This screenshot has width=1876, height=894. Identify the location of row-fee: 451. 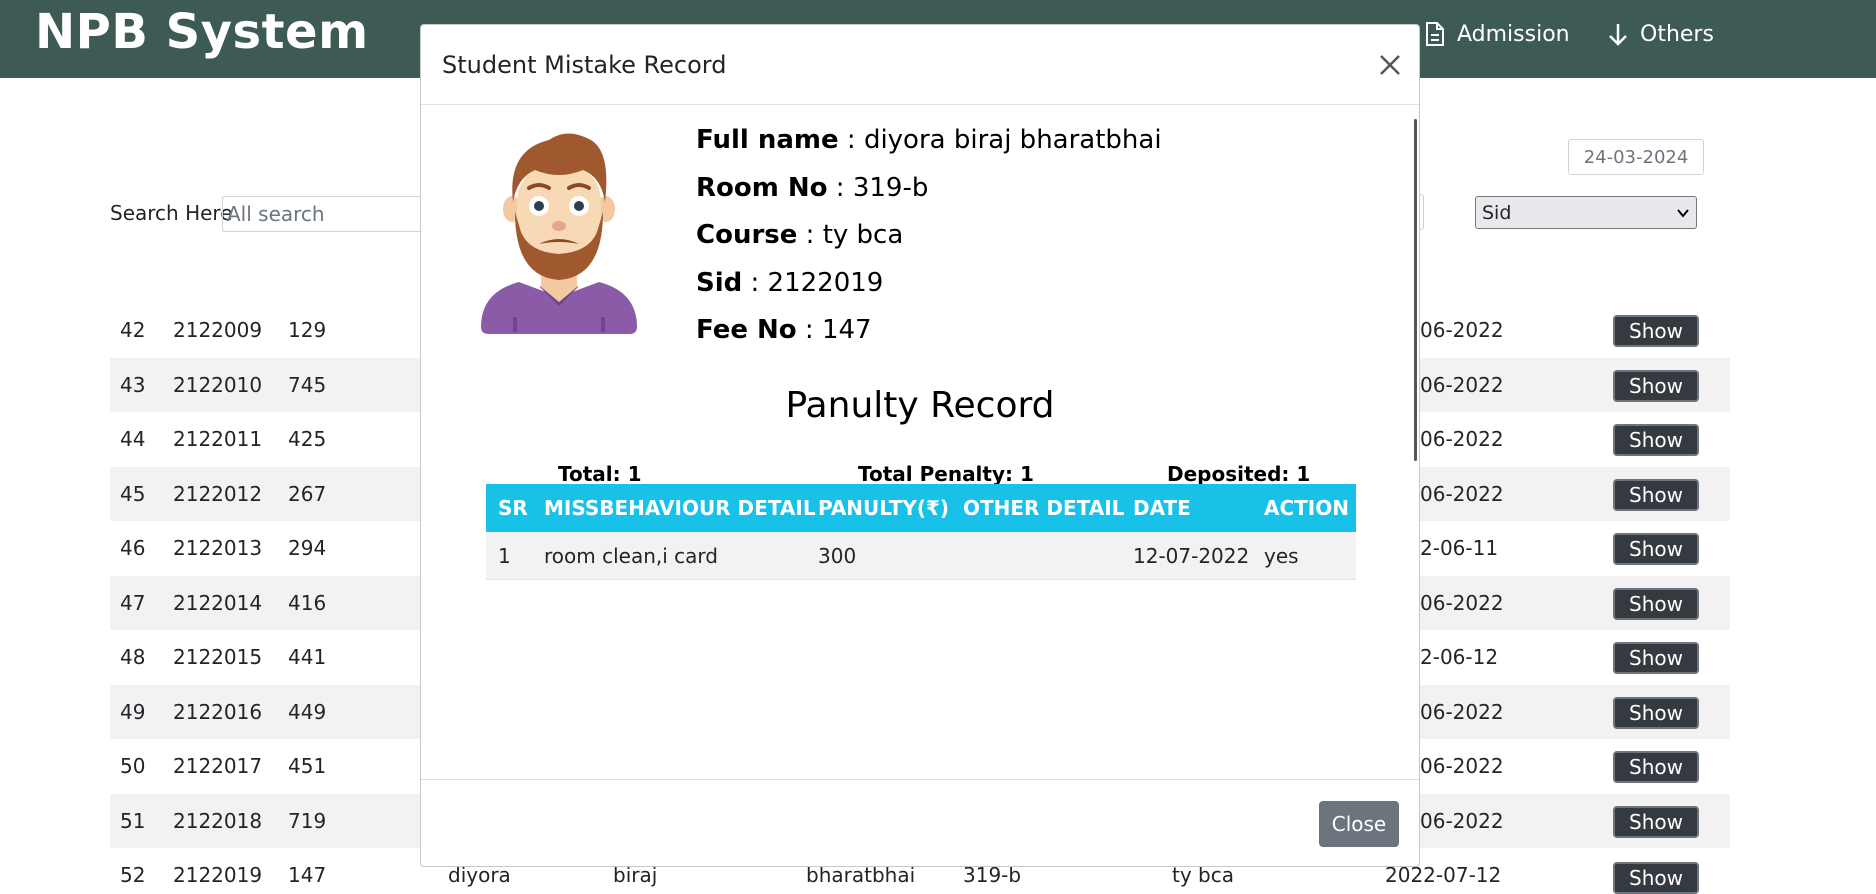
(307, 766).